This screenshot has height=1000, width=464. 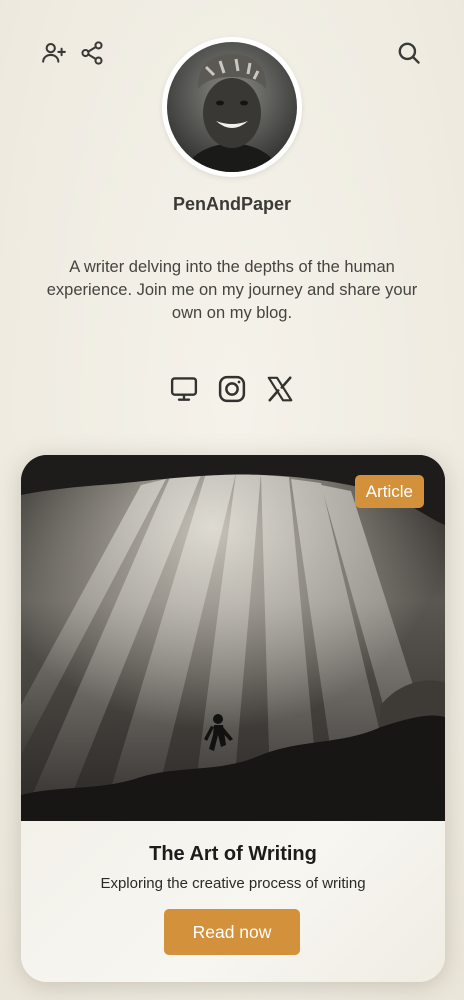 What do you see at coordinates (389, 491) in the screenshot?
I see `article-badge: Article` at bounding box center [389, 491].